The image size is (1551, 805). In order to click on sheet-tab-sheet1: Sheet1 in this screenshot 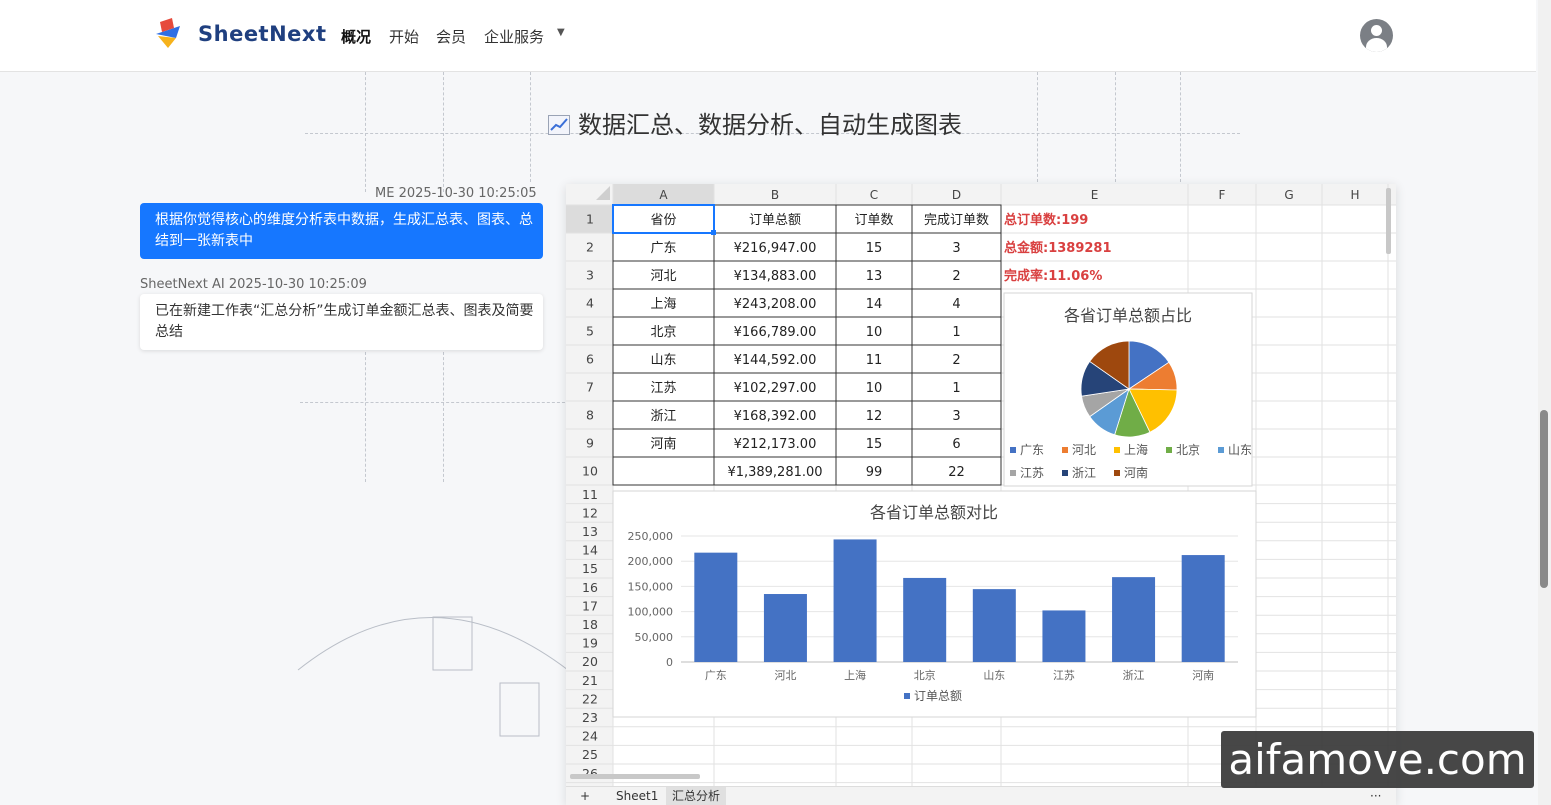, I will do `click(637, 796)`.